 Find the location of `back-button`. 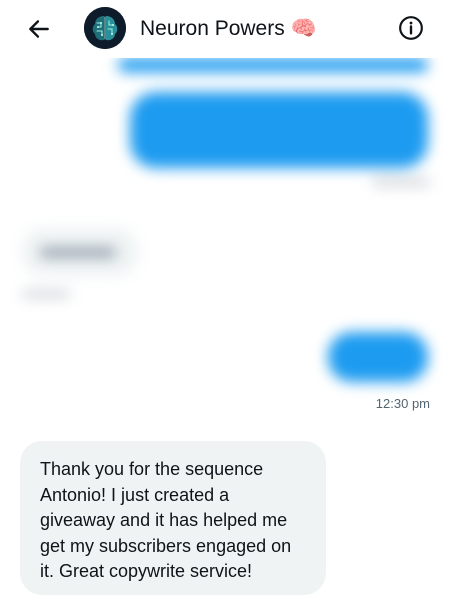

back-button is located at coordinates (39, 29).